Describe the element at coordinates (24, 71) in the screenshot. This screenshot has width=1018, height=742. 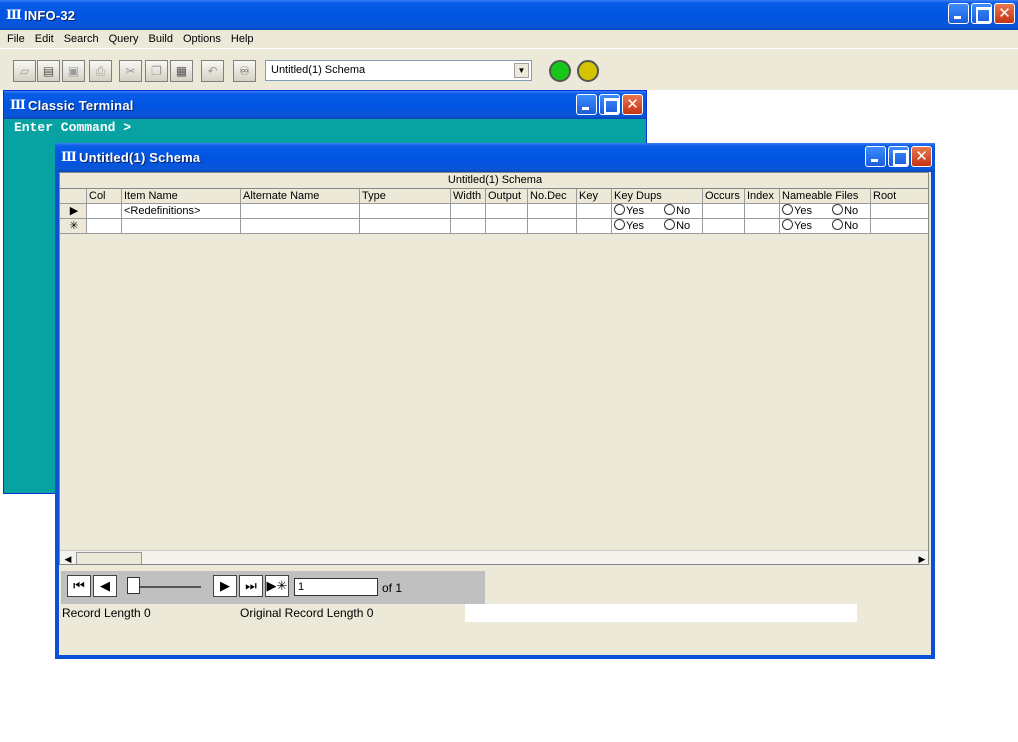
I see `open-button: ▱` at that location.